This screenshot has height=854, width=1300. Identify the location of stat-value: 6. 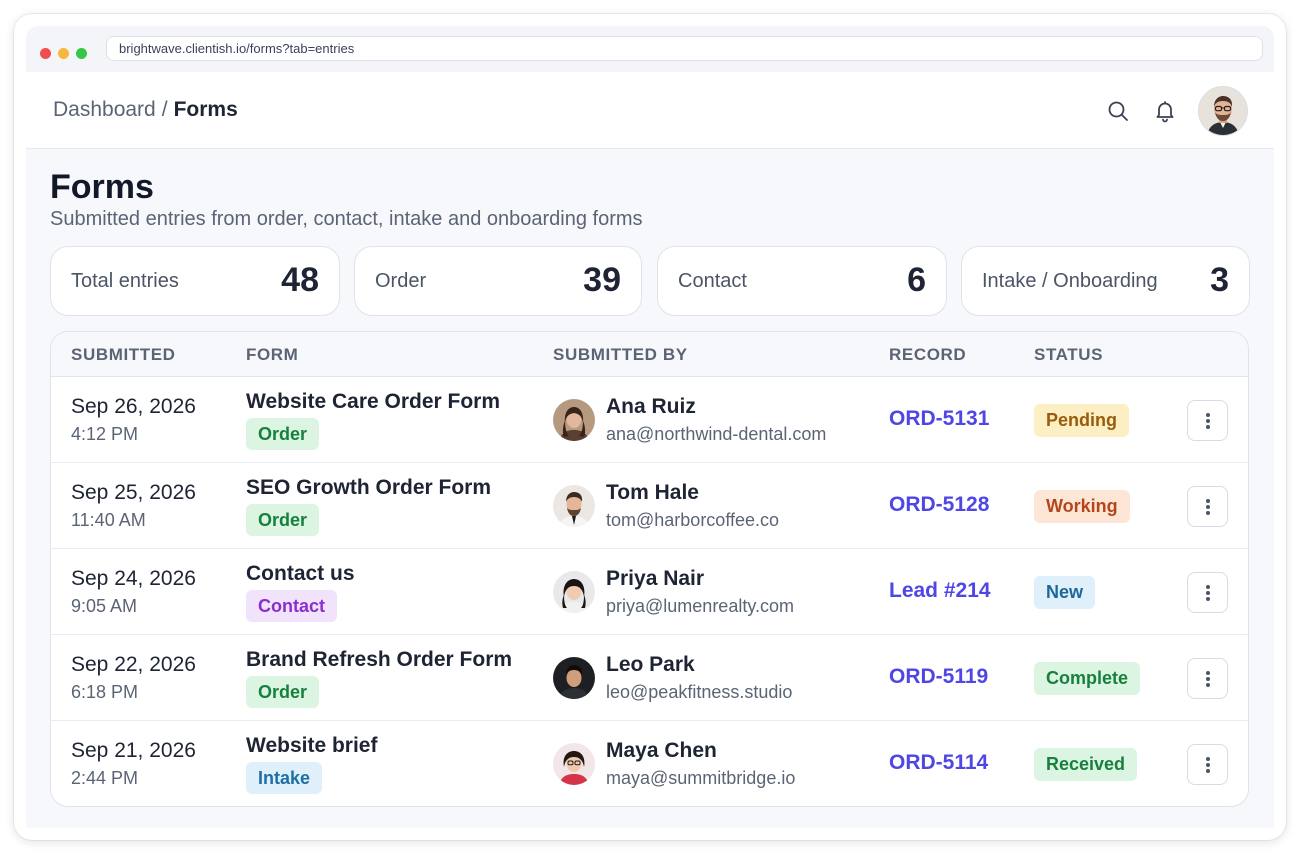
(916, 280).